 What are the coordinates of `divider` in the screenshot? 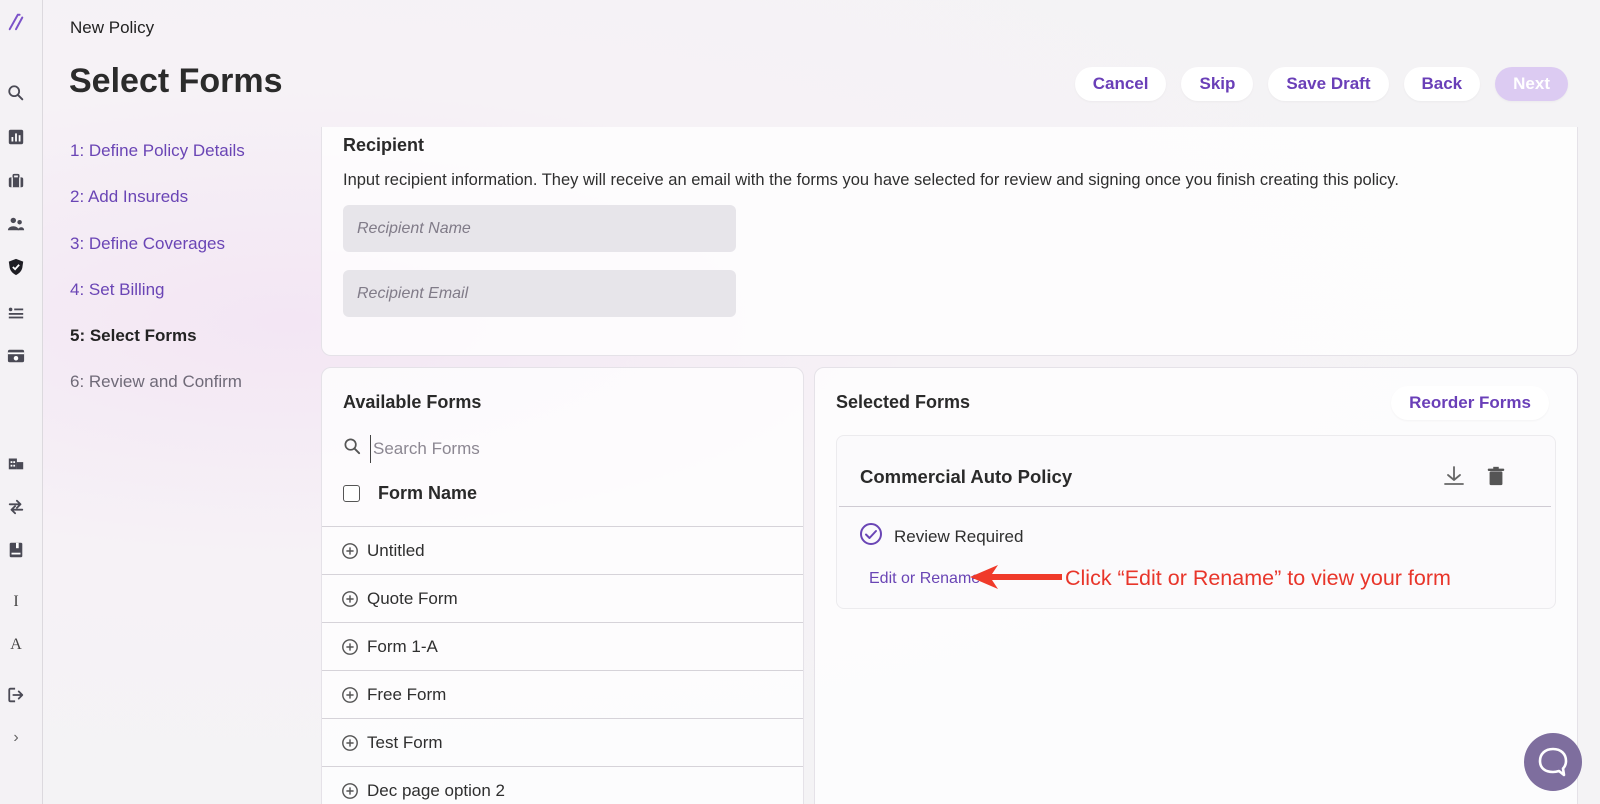 It's located at (1195, 506).